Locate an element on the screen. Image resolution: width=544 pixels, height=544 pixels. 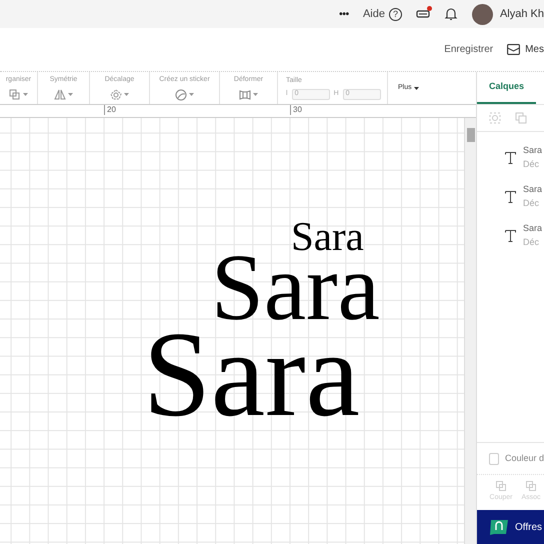
bell-icon is located at coordinates (451, 14).